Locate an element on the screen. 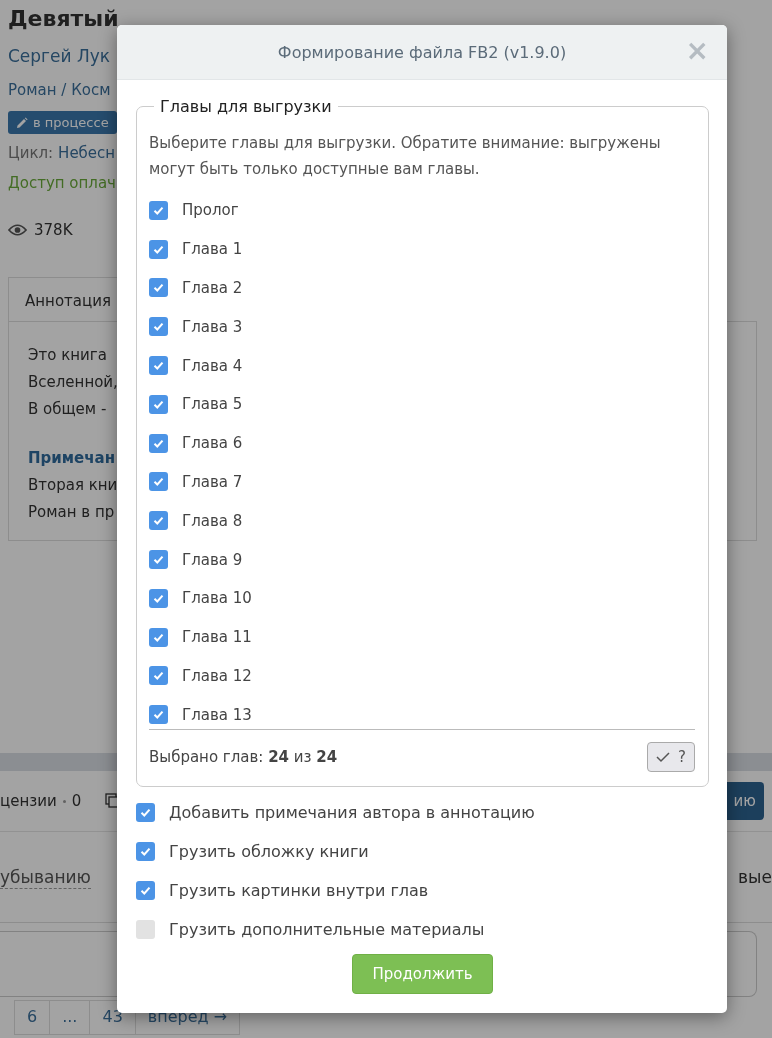 Image resolution: width=772 pixels, height=1038 pixels. note-heading: Примечан is located at coordinates (72, 458).